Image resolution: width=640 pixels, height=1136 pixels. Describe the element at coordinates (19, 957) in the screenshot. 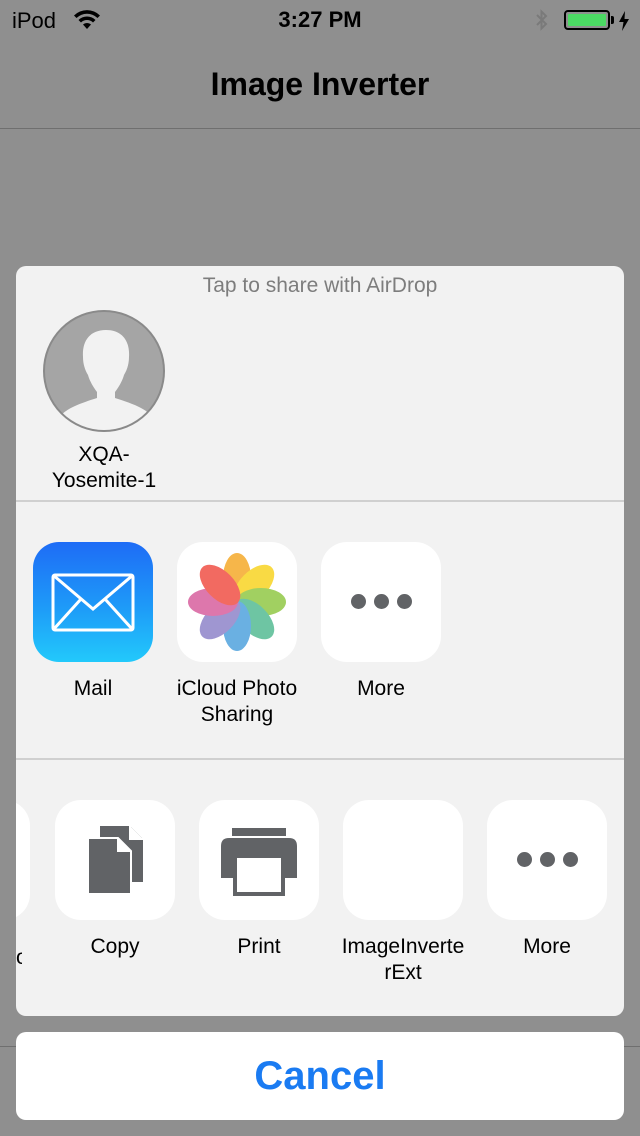

I see `partial-action-label: o` at that location.